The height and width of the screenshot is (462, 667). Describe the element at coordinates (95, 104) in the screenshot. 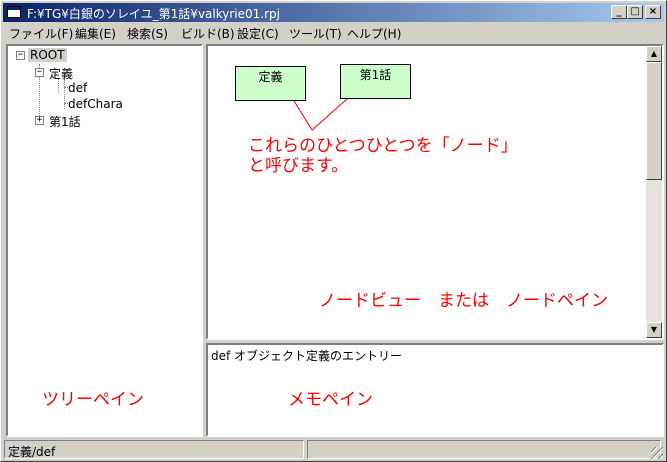

I see `tree-item-defchara: defChara` at that location.